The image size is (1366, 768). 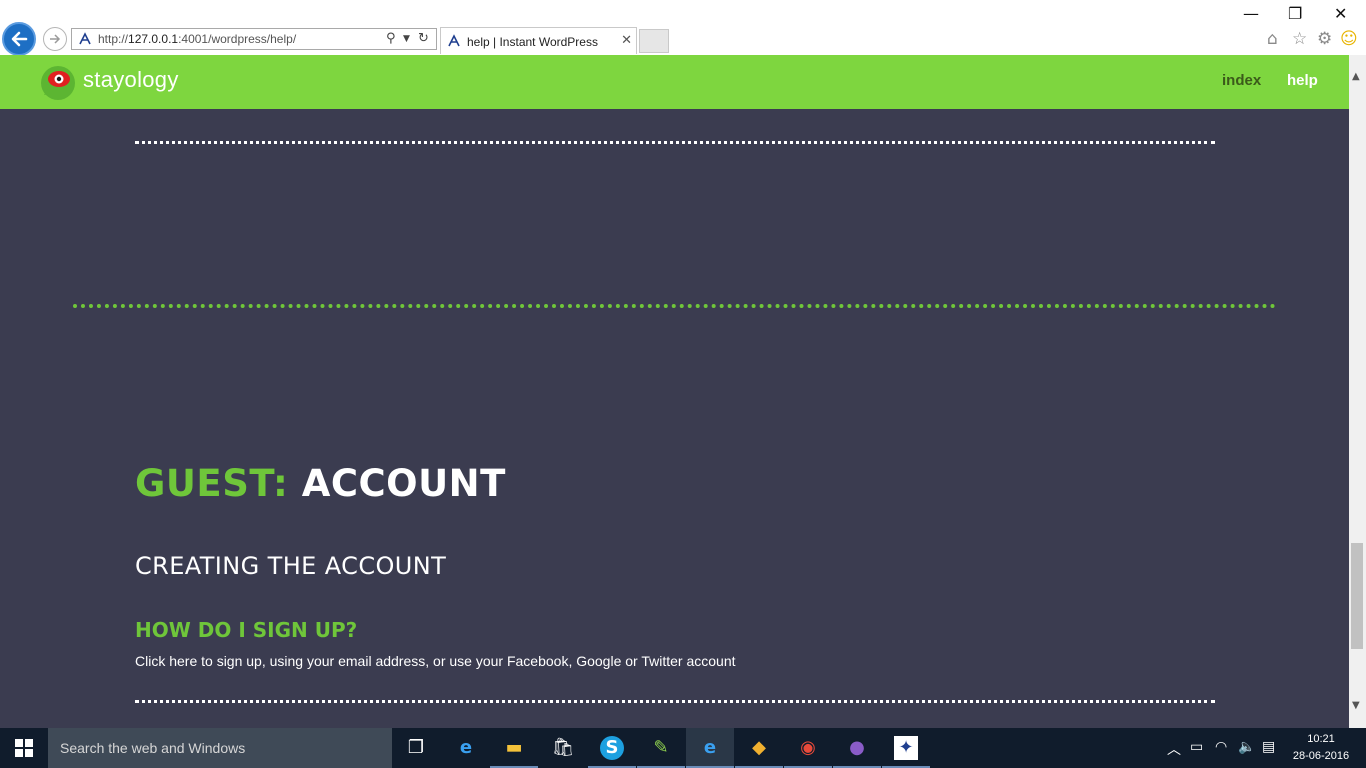 I want to click on git-icon: ◆, so click(x=759, y=747).